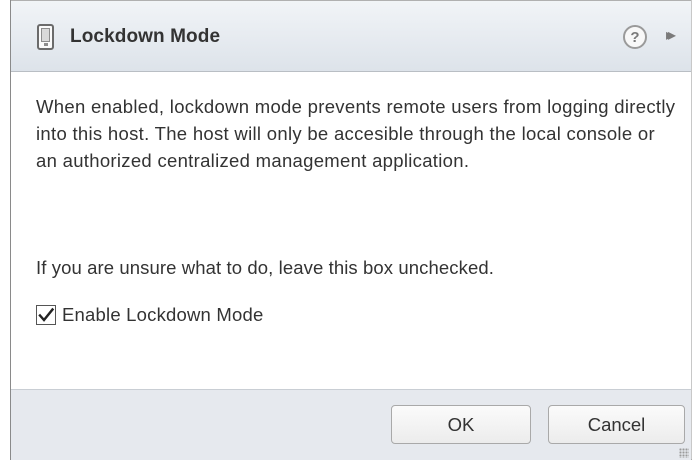 This screenshot has width=692, height=460. What do you see at coordinates (461, 424) in the screenshot?
I see `ok-button: OK` at bounding box center [461, 424].